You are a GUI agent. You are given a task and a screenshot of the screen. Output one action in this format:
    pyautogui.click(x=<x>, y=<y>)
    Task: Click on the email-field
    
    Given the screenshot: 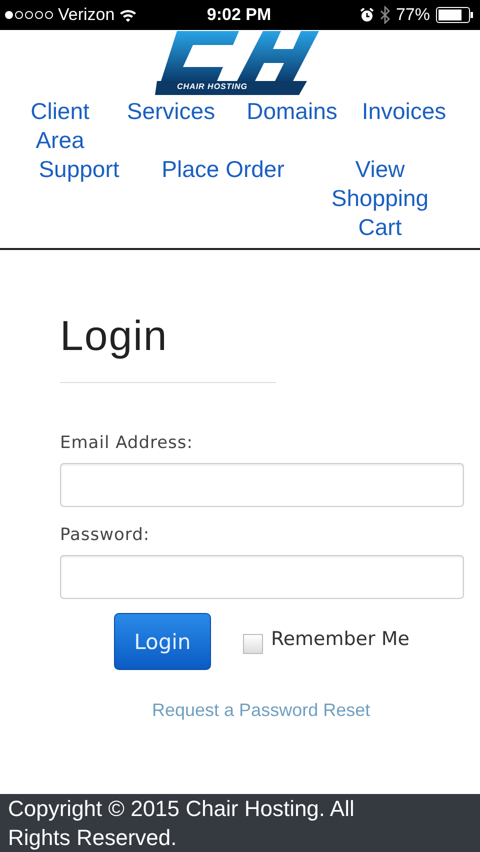 What is the action you would take?
    pyautogui.click(x=262, y=485)
    